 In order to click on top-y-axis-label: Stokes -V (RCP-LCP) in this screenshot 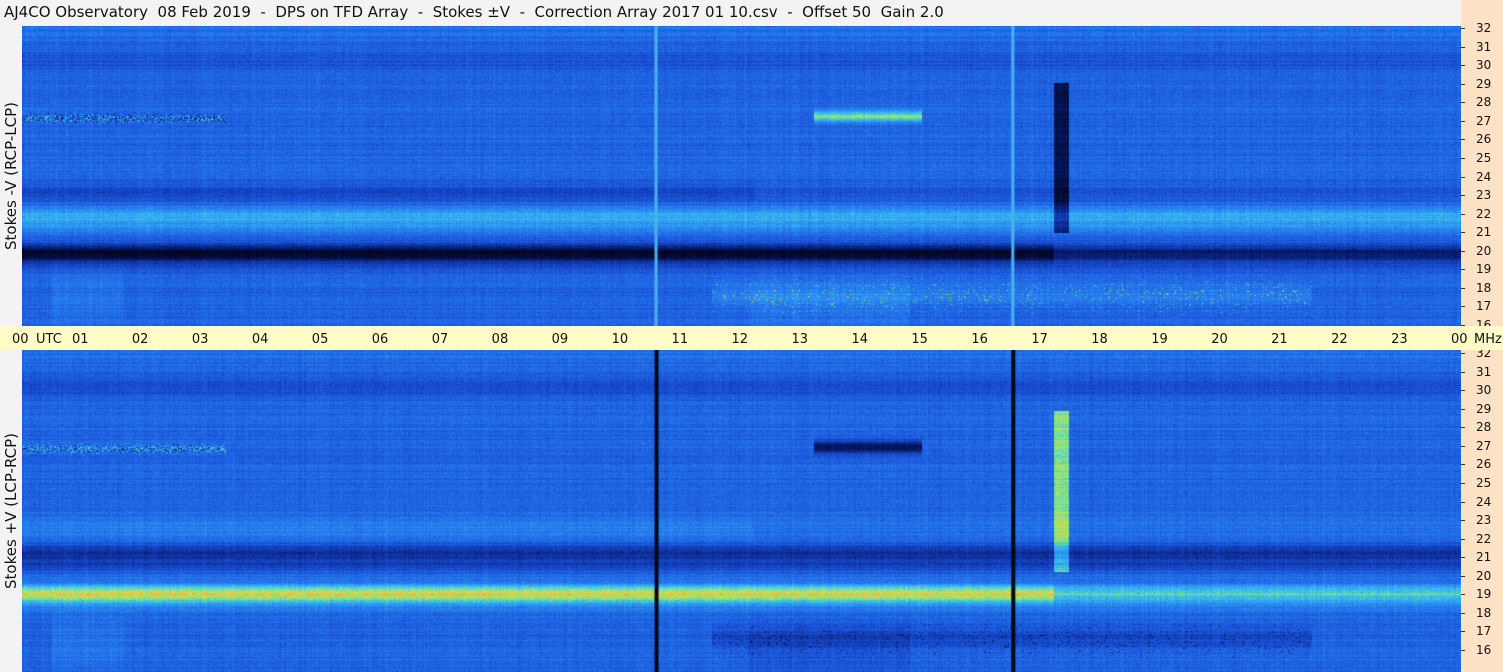, I will do `click(11, 176)`.